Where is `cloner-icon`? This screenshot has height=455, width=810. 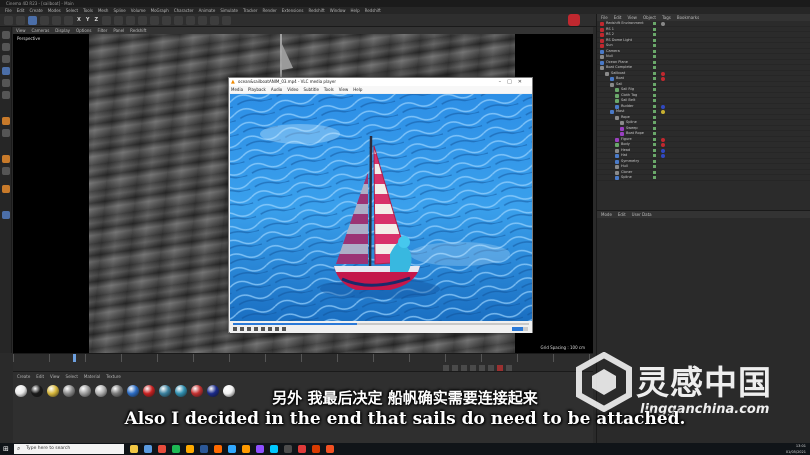
cloner-icon is located at coordinates (179, 20).